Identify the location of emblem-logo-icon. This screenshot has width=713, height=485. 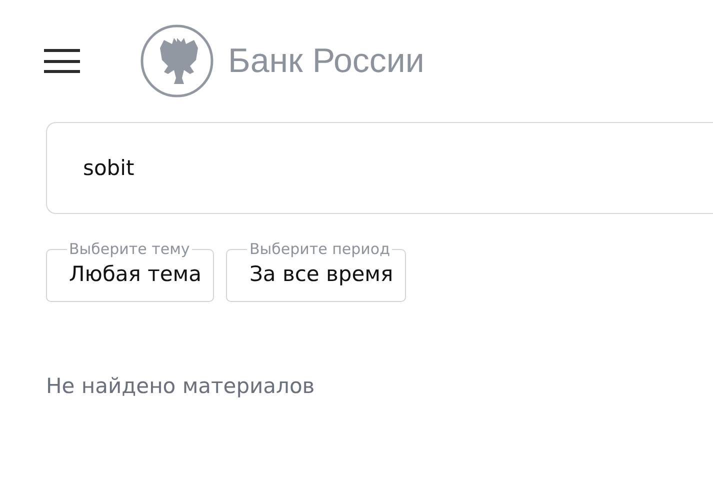
(177, 61).